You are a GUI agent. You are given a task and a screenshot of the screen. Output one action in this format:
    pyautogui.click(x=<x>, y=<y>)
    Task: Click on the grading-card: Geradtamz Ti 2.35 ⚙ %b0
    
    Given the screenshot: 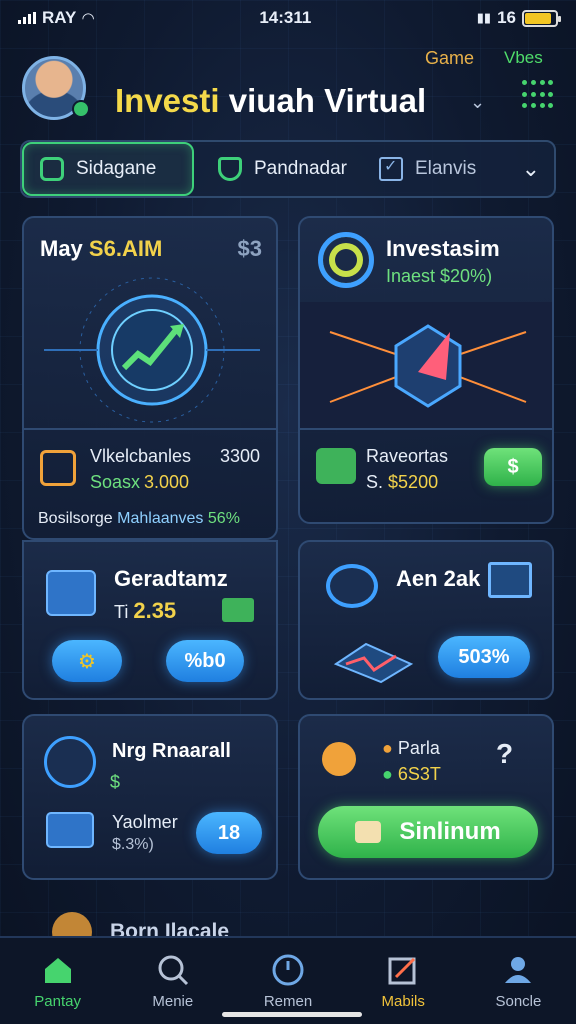 What is the action you would take?
    pyautogui.click(x=150, y=620)
    